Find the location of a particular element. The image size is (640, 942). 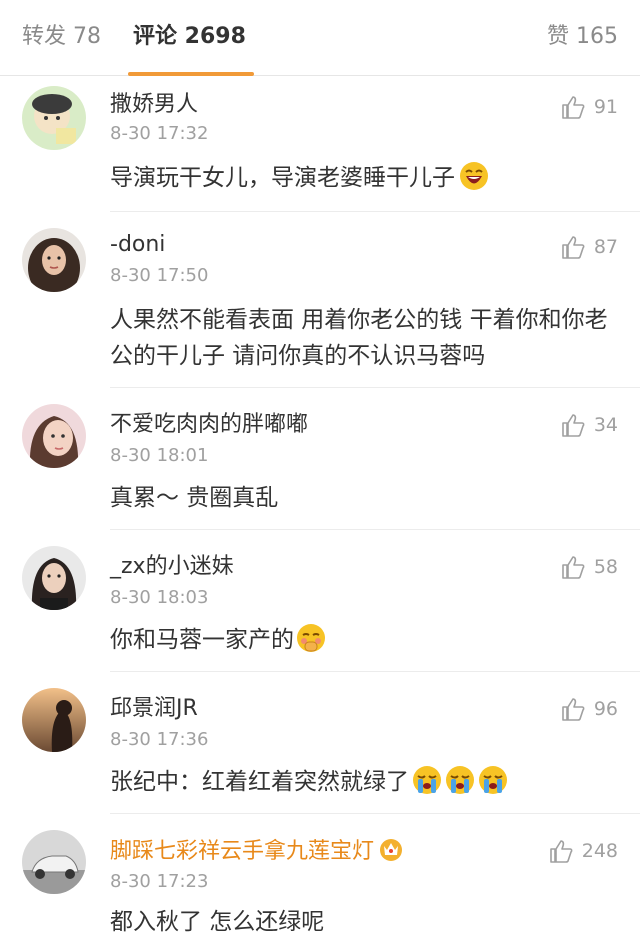

comment-tabs: 转发 78 评论 2698 赞 165 is located at coordinates (320, 38).